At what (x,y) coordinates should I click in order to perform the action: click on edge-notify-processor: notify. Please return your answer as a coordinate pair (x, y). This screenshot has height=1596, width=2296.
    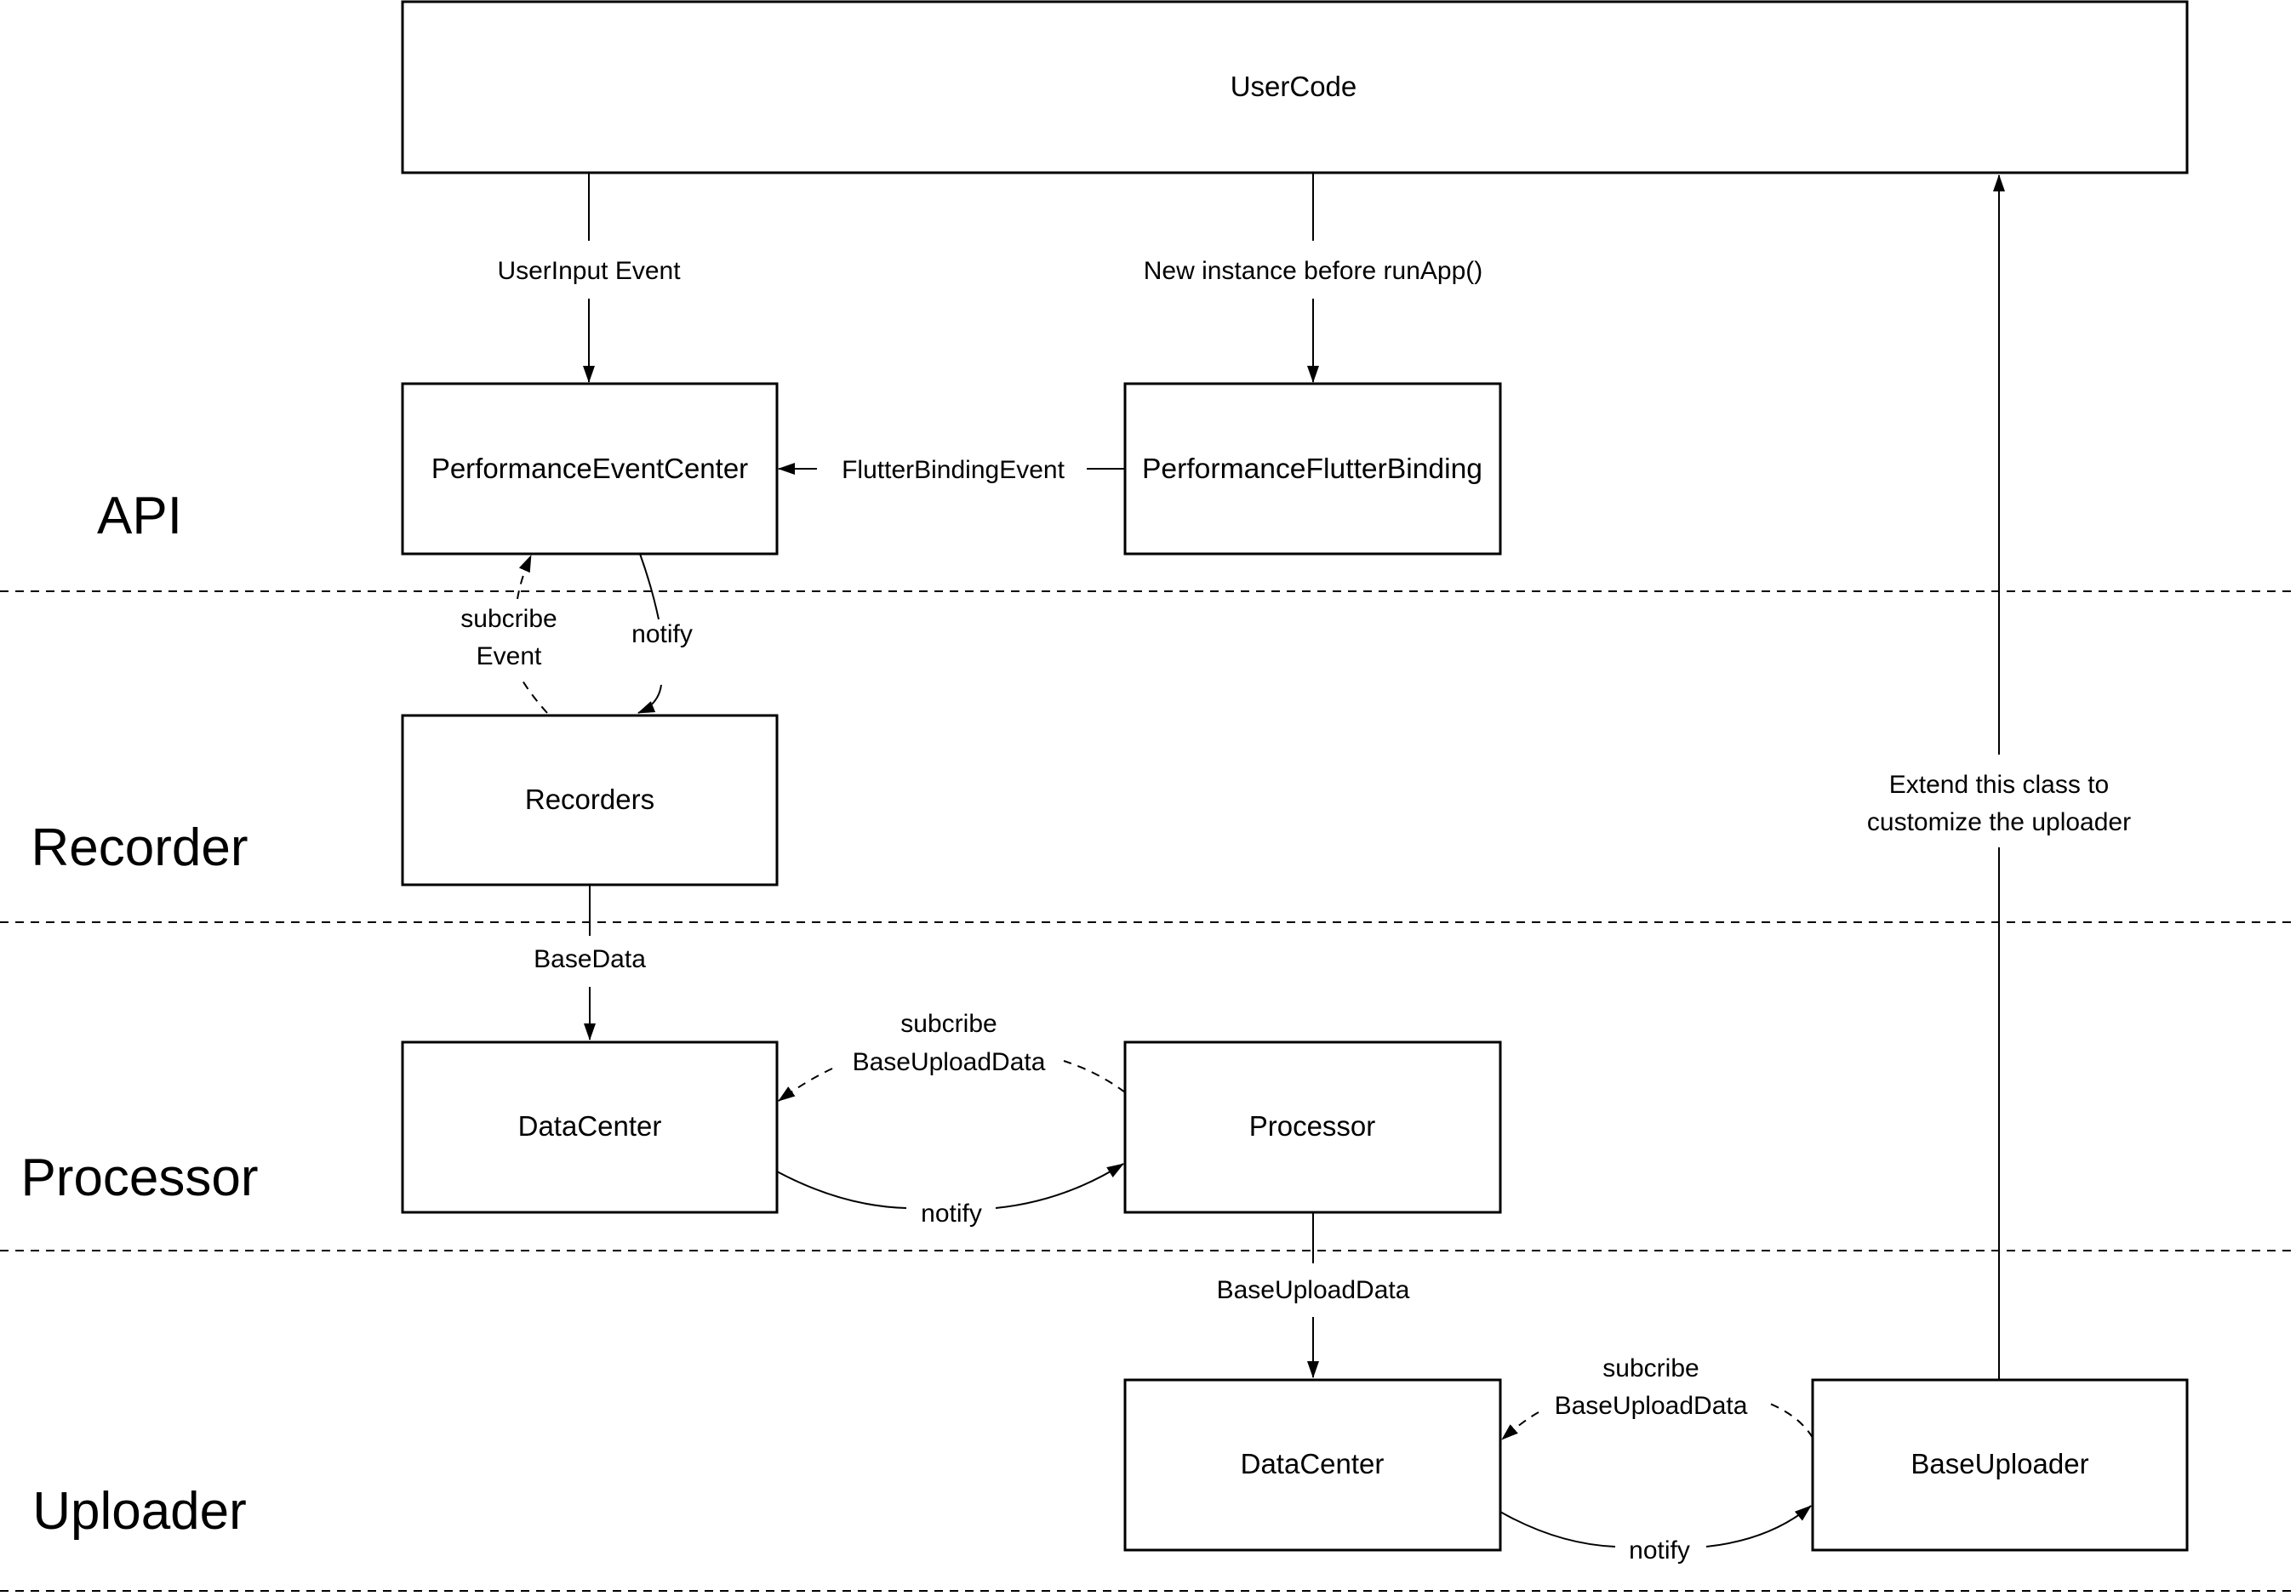
    Looking at the image, I should click on (950, 1196).